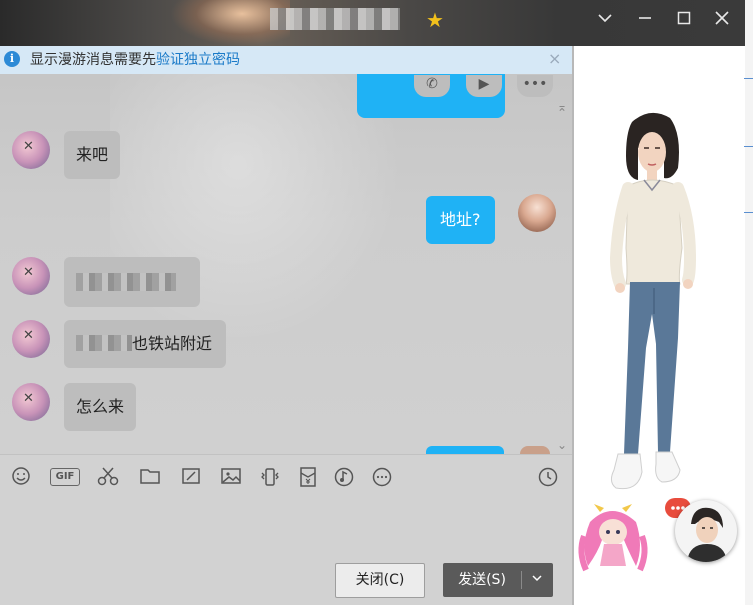 This screenshot has width=753, height=605. I want to click on scissors-icon, so click(108, 477).